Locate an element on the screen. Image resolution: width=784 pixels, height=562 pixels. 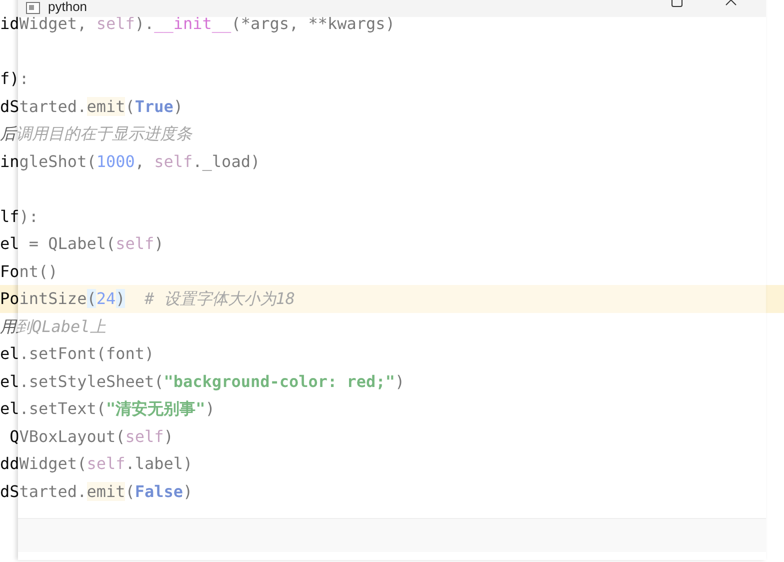
code-line: 后调用目的在于显示进度条 is located at coordinates (96, 134).